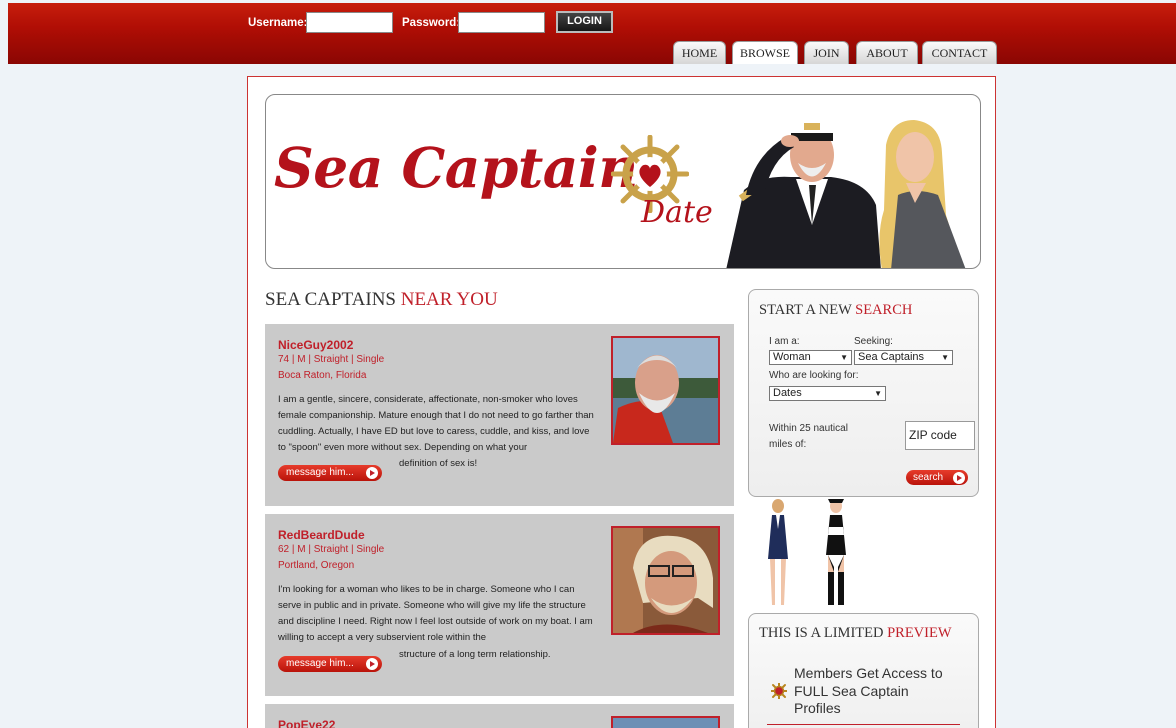 The width and height of the screenshot is (1176, 728). Describe the element at coordinates (499, 716) in the screenshot. I see `profile-card: PopEye22` at that location.